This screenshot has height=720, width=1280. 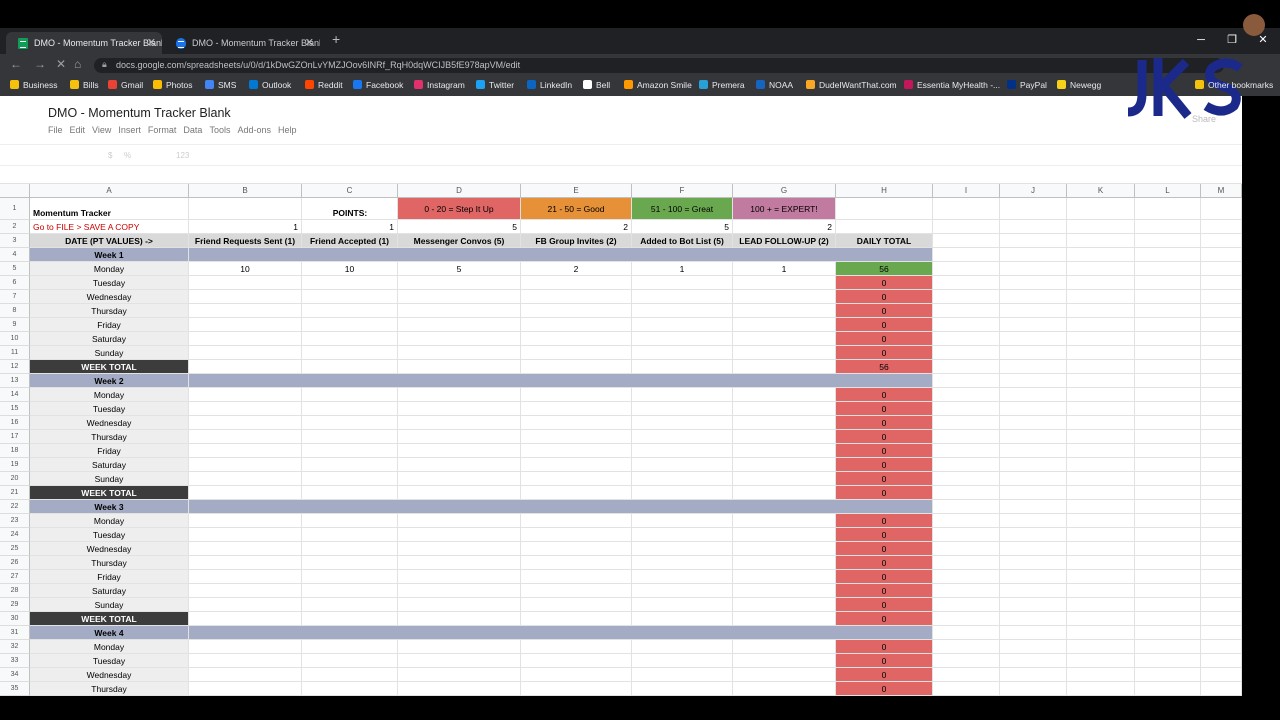 What do you see at coordinates (15, 675) in the screenshot?
I see `row-header-34: 34` at bounding box center [15, 675].